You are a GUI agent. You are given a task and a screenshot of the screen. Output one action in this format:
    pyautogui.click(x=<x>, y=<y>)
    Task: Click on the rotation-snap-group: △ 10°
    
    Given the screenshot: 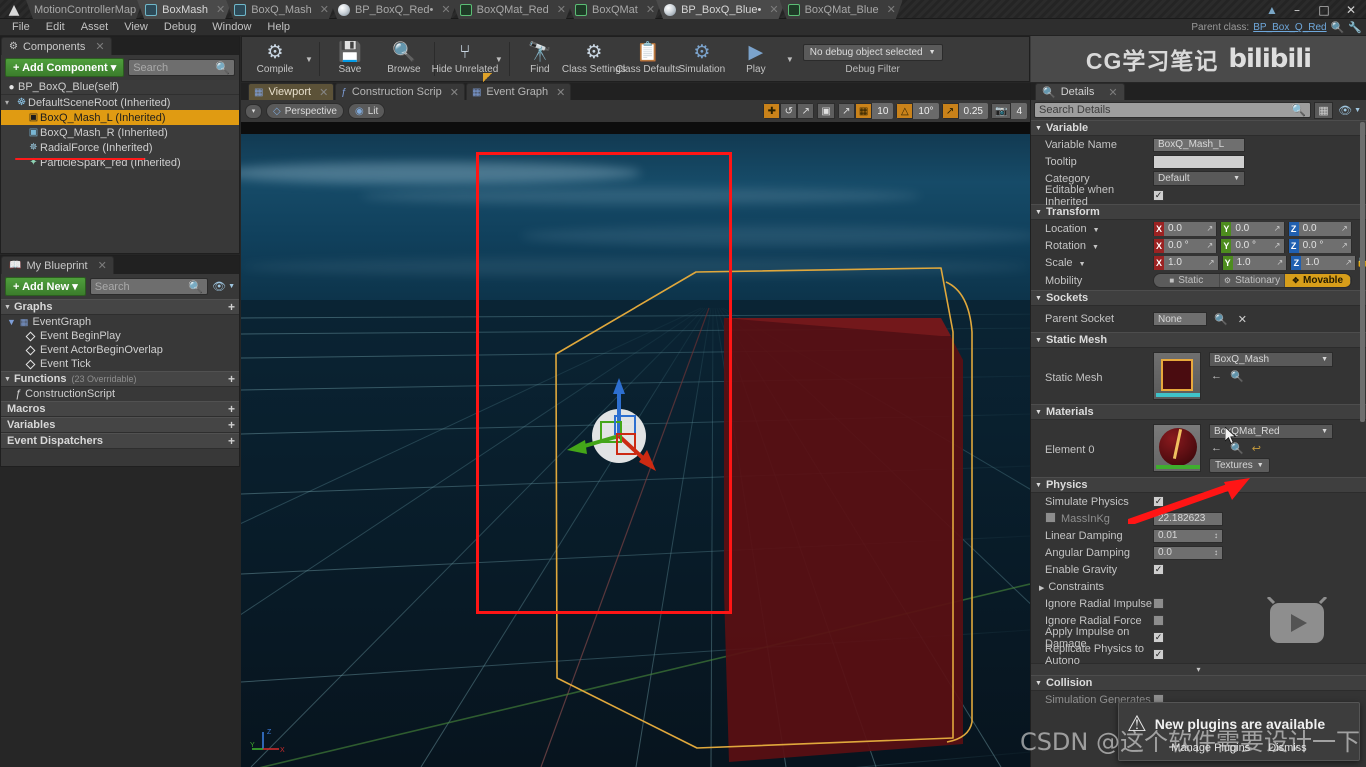 What is the action you would take?
    pyautogui.click(x=917, y=111)
    